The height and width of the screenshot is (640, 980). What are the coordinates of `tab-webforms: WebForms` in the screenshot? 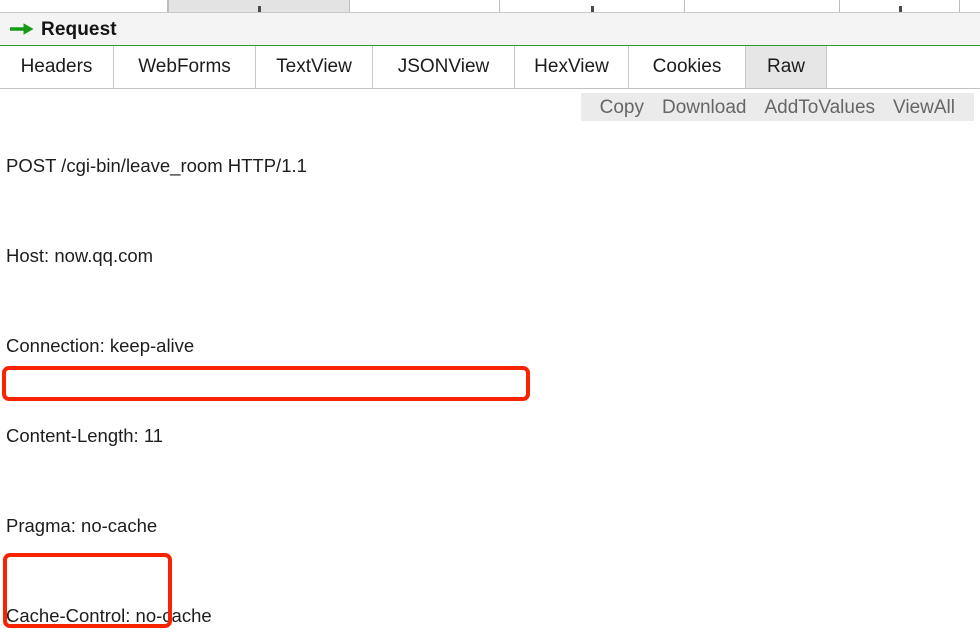 It's located at (185, 67).